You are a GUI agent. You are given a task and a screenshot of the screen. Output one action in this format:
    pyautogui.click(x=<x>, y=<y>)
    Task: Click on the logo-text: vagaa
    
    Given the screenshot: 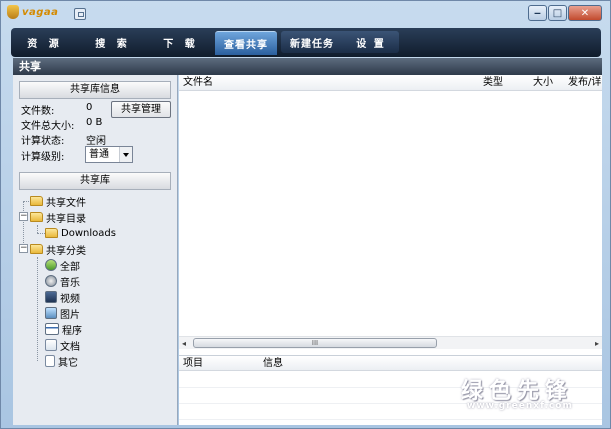 What is the action you would take?
    pyautogui.click(x=40, y=12)
    